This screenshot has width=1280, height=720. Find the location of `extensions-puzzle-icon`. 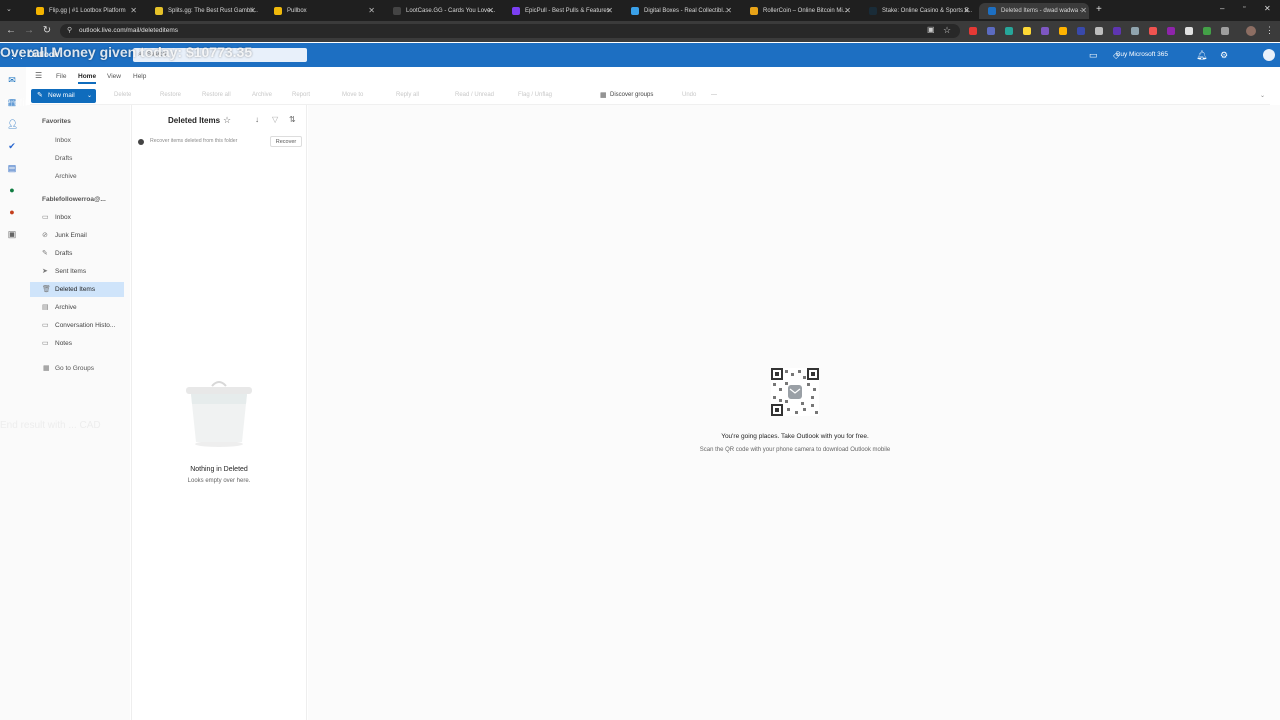

extensions-puzzle-icon is located at coordinates (1225, 31).